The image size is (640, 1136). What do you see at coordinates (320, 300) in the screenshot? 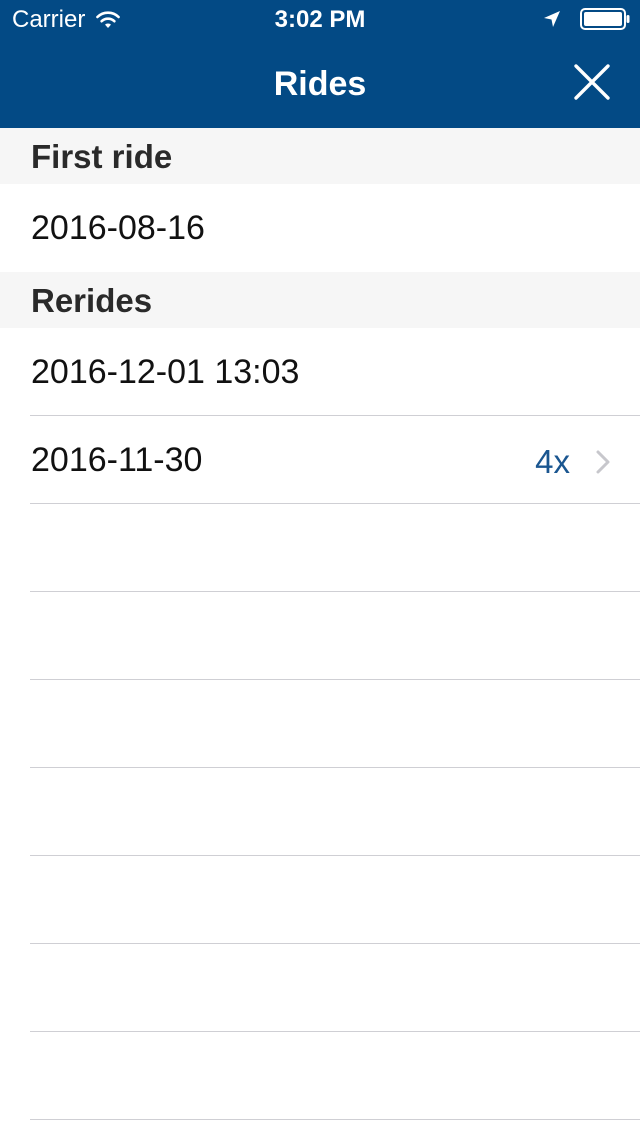
I see `section-header-rerides: Rerides` at bounding box center [320, 300].